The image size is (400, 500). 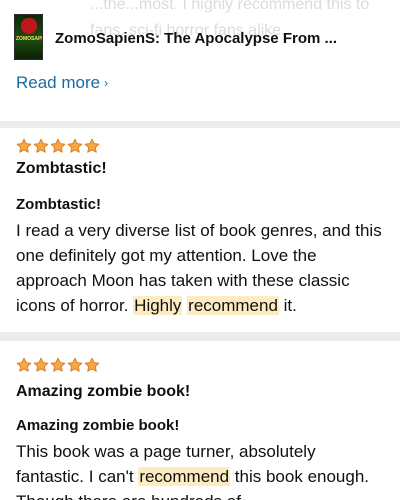 What do you see at coordinates (61, 168) in the screenshot?
I see `review-title: Zombtastic!` at bounding box center [61, 168].